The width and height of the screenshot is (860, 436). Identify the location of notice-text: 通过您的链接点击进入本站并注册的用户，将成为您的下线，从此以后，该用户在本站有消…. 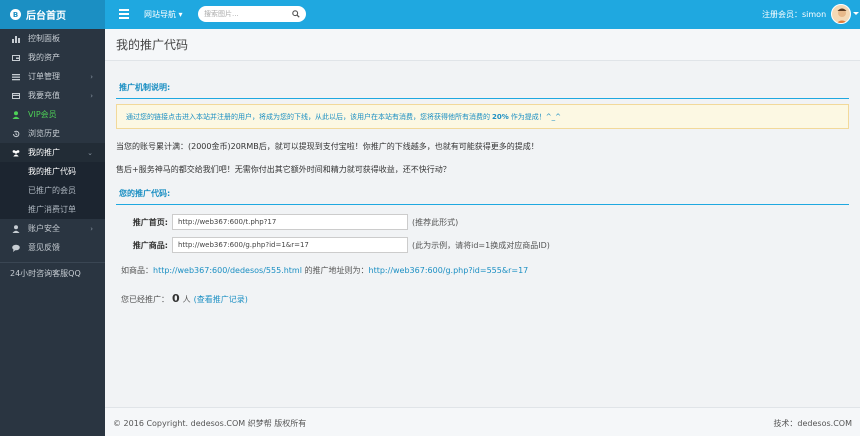
(308, 116).